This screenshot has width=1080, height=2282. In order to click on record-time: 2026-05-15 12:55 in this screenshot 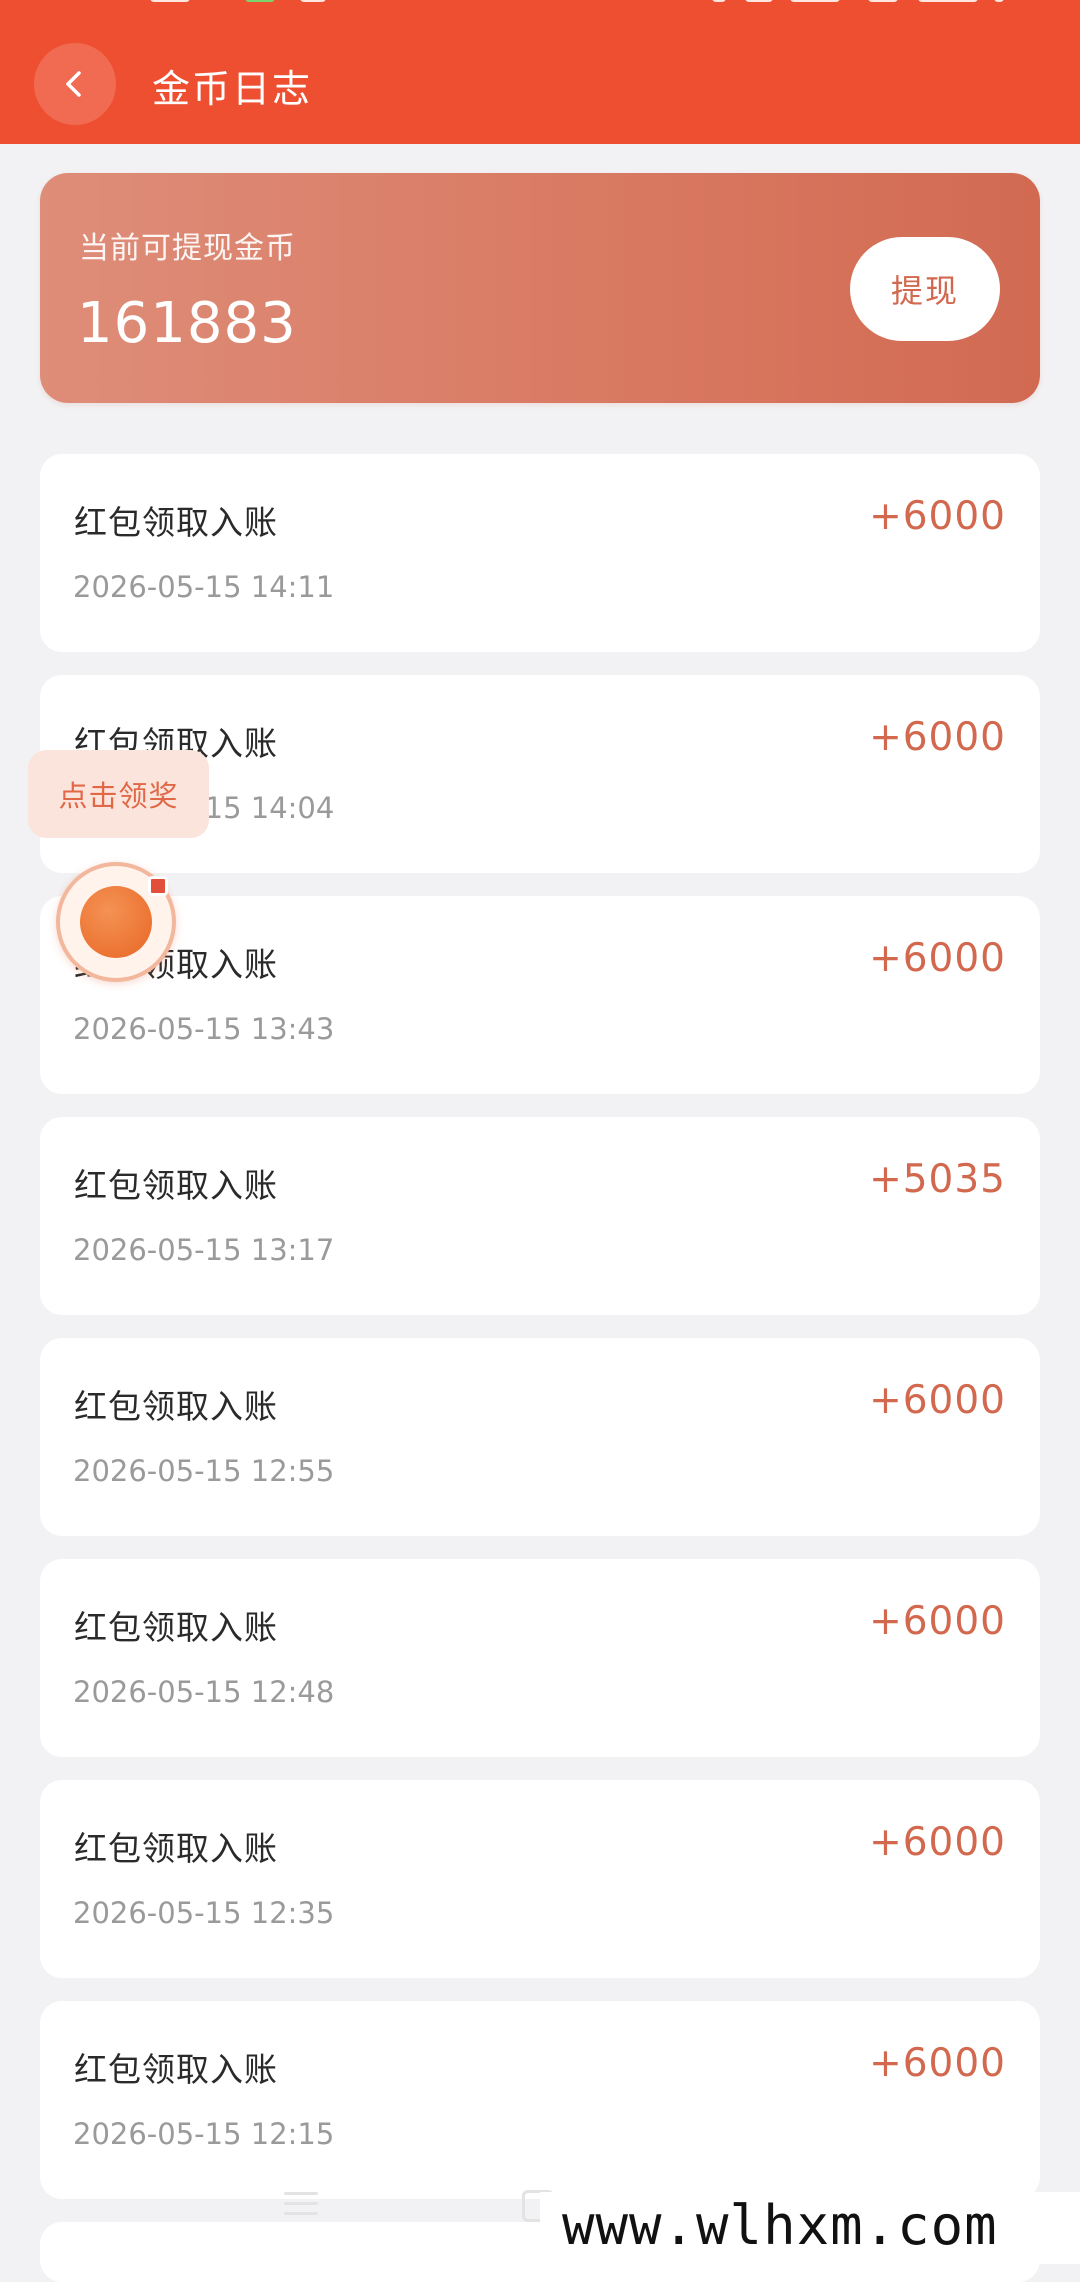, I will do `click(204, 1471)`.